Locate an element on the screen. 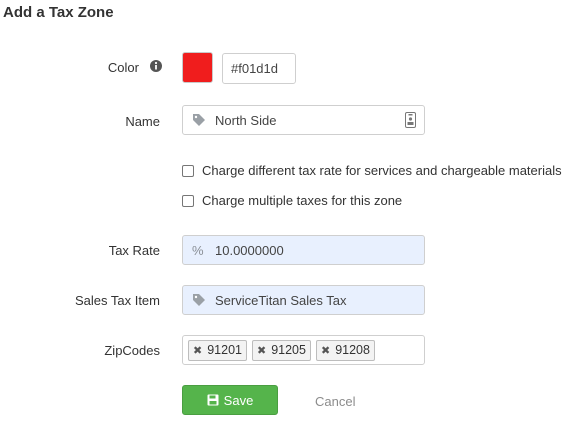 The image size is (563, 423). zipcode-tag-label: 91208 is located at coordinates (352, 350).